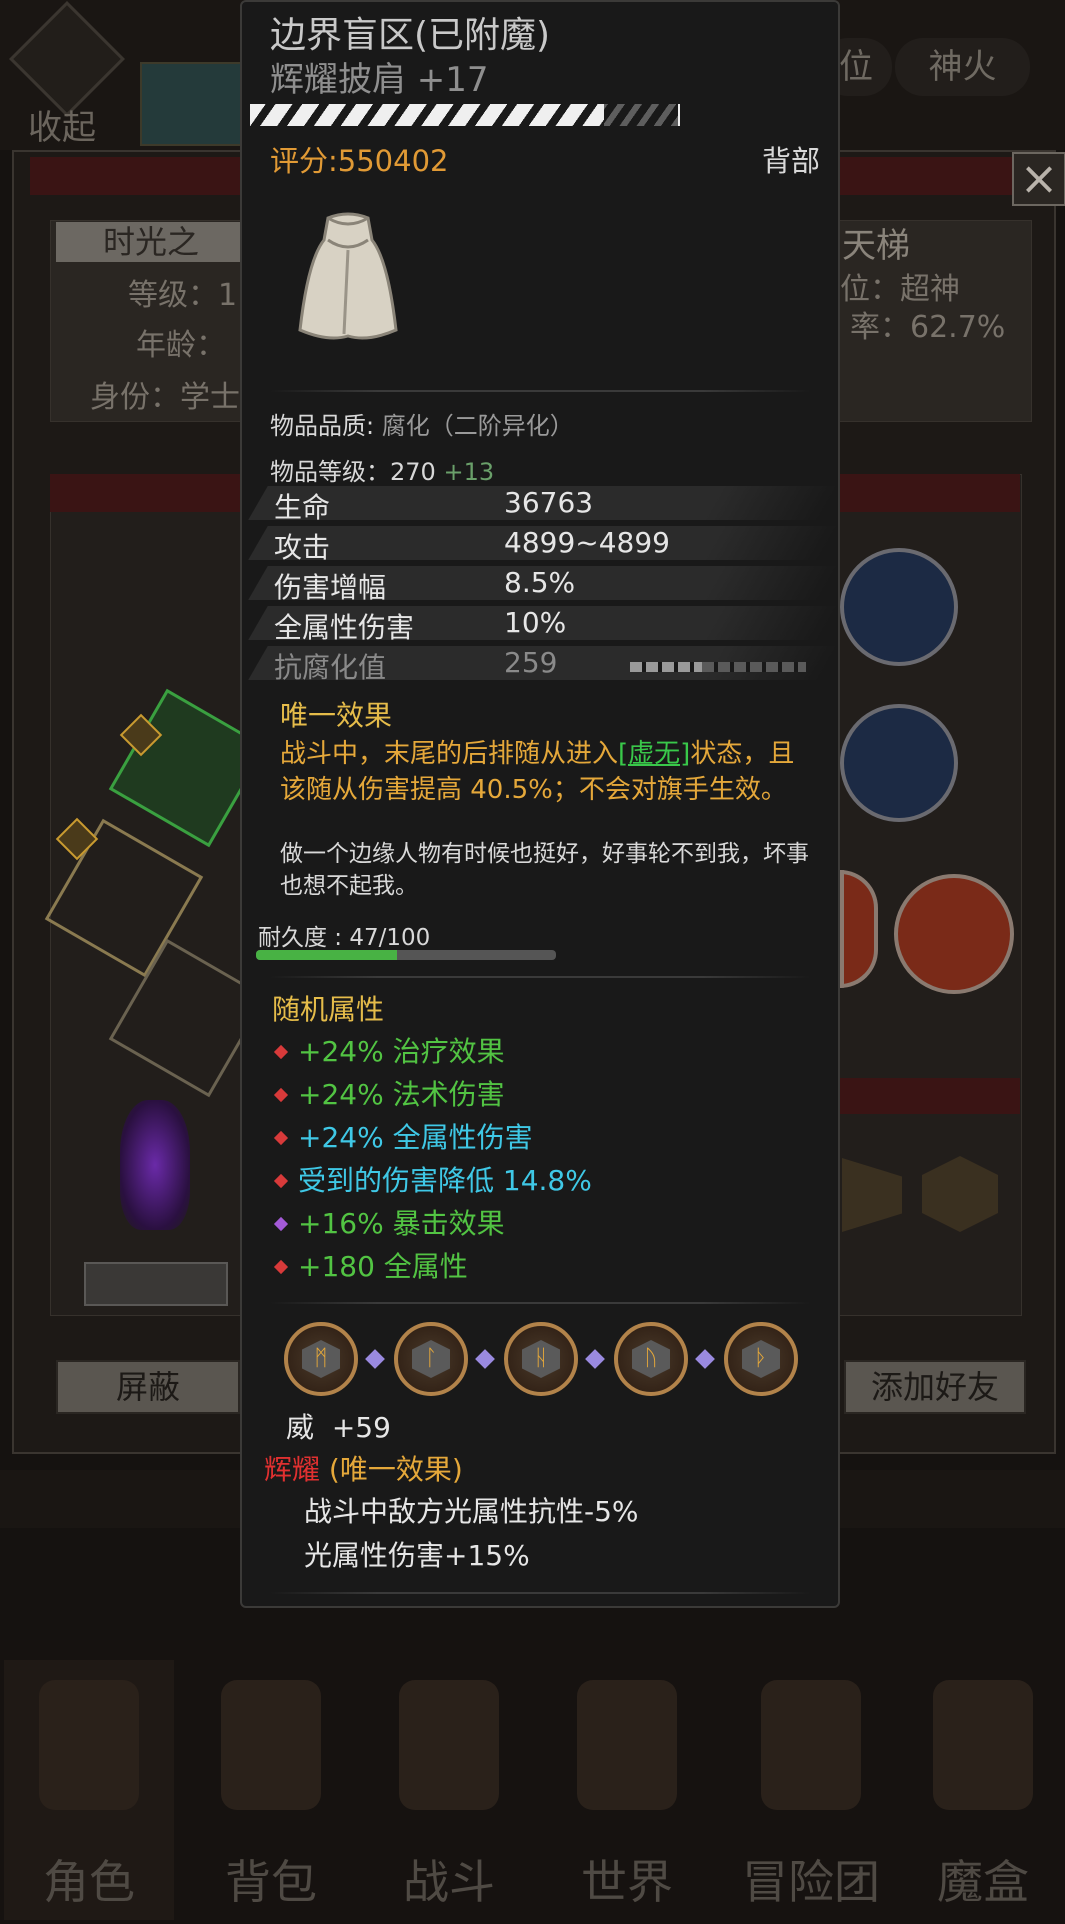 The image size is (1065, 1924). What do you see at coordinates (415, 1137) in the screenshot?
I see `random-attribute-text: +24% 全属性伤害` at bounding box center [415, 1137].